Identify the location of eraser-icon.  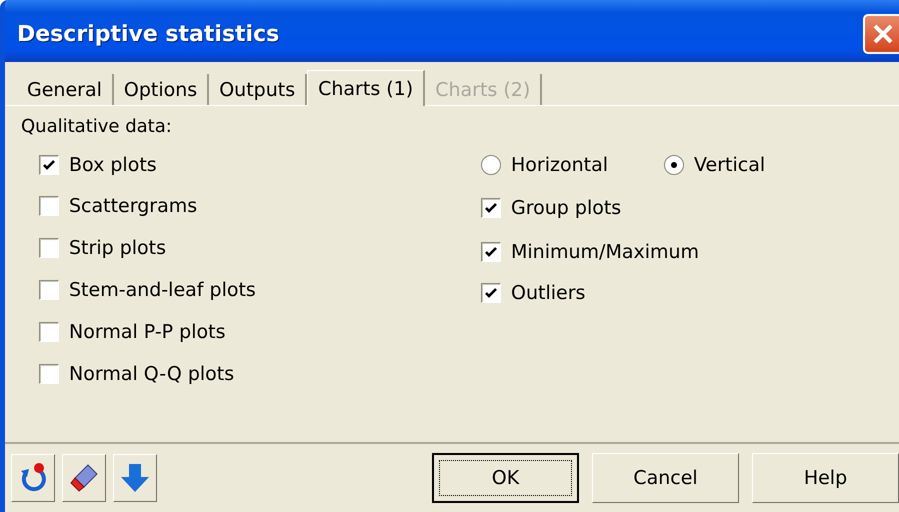
(84, 478).